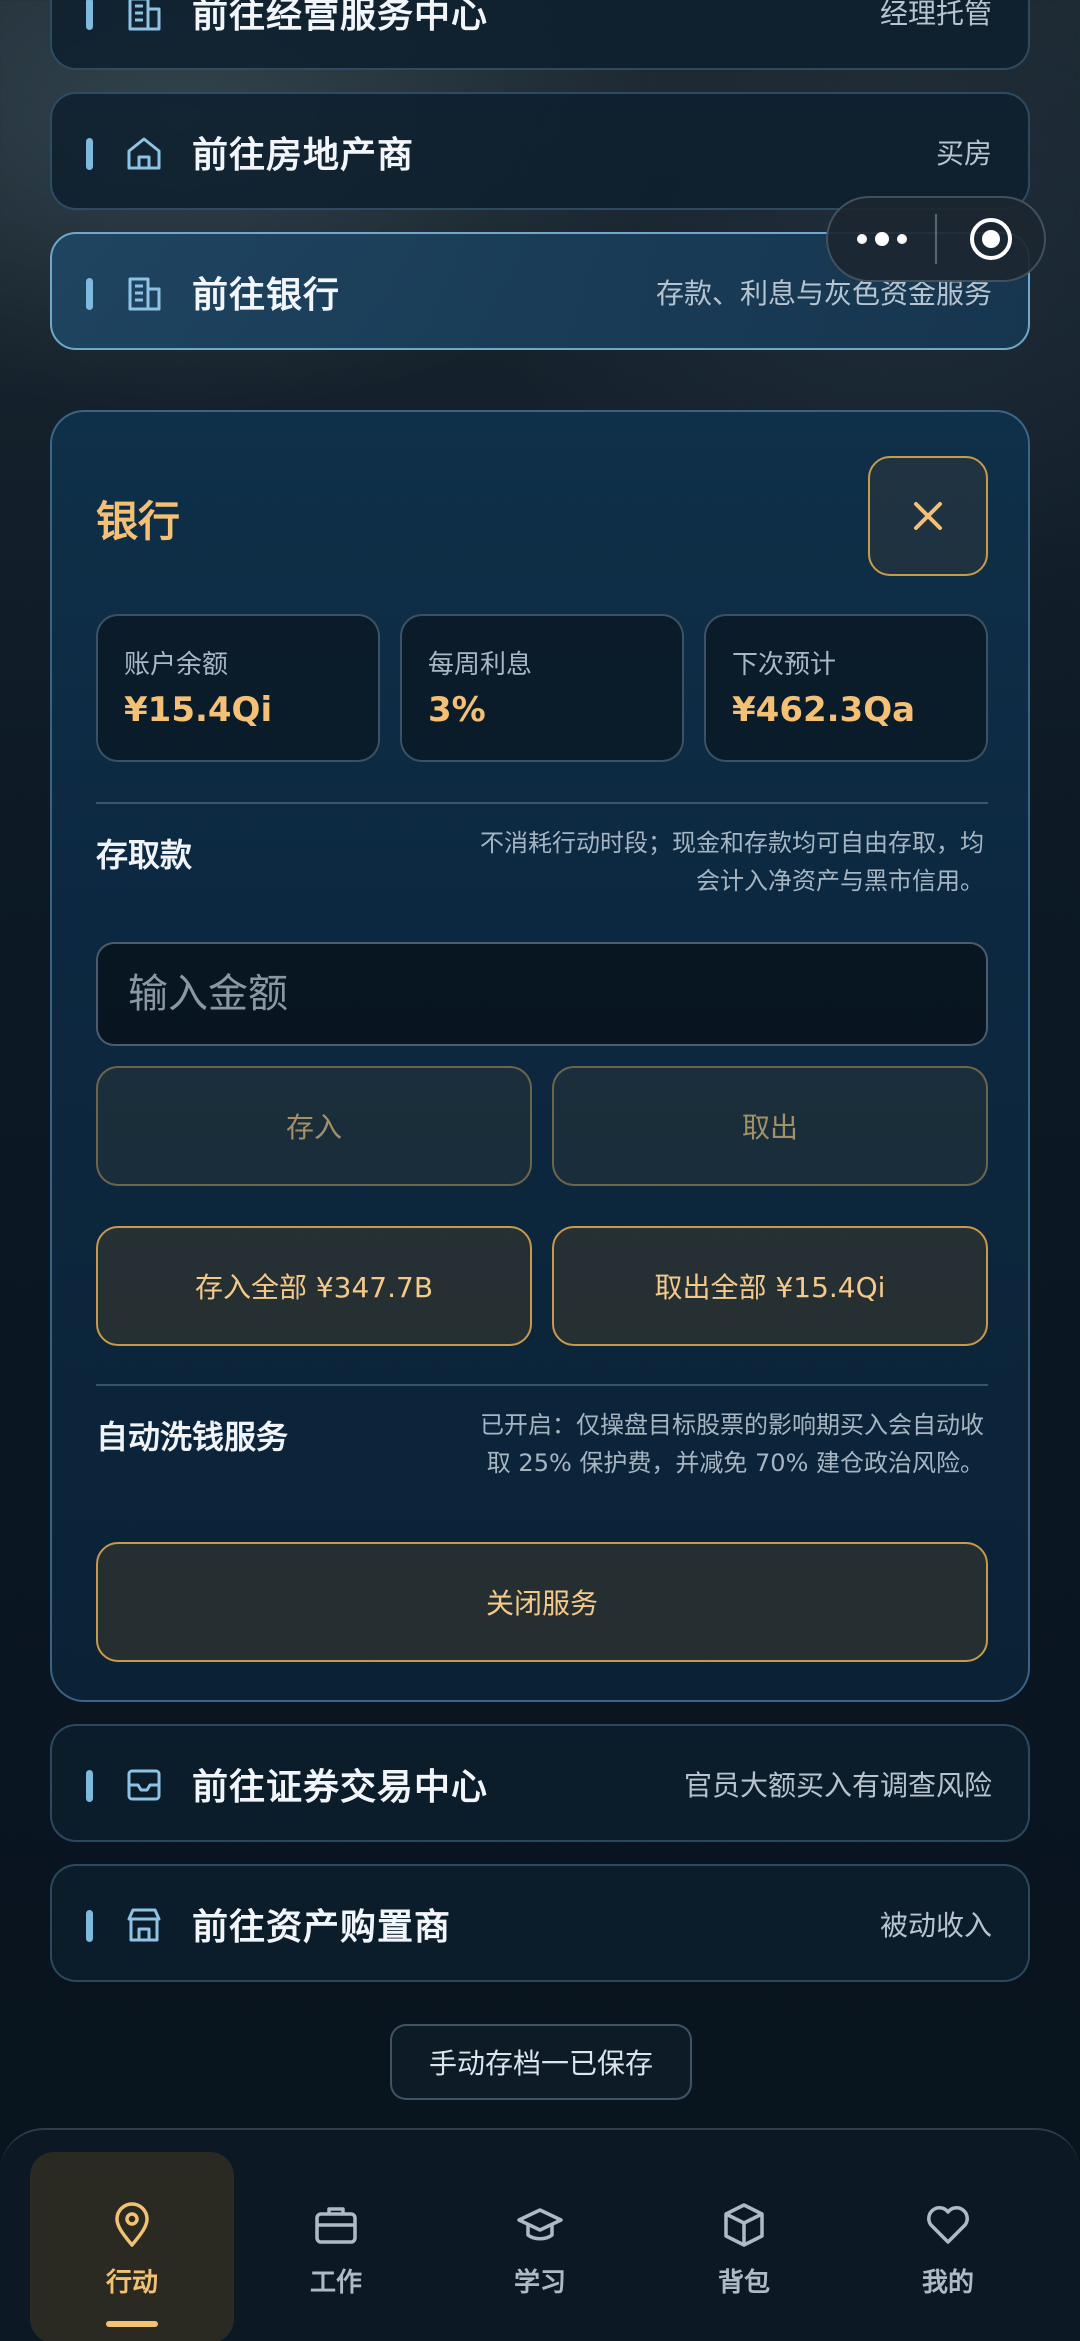 The width and height of the screenshot is (1080, 2341). I want to click on building-icon, so click(144, 16).